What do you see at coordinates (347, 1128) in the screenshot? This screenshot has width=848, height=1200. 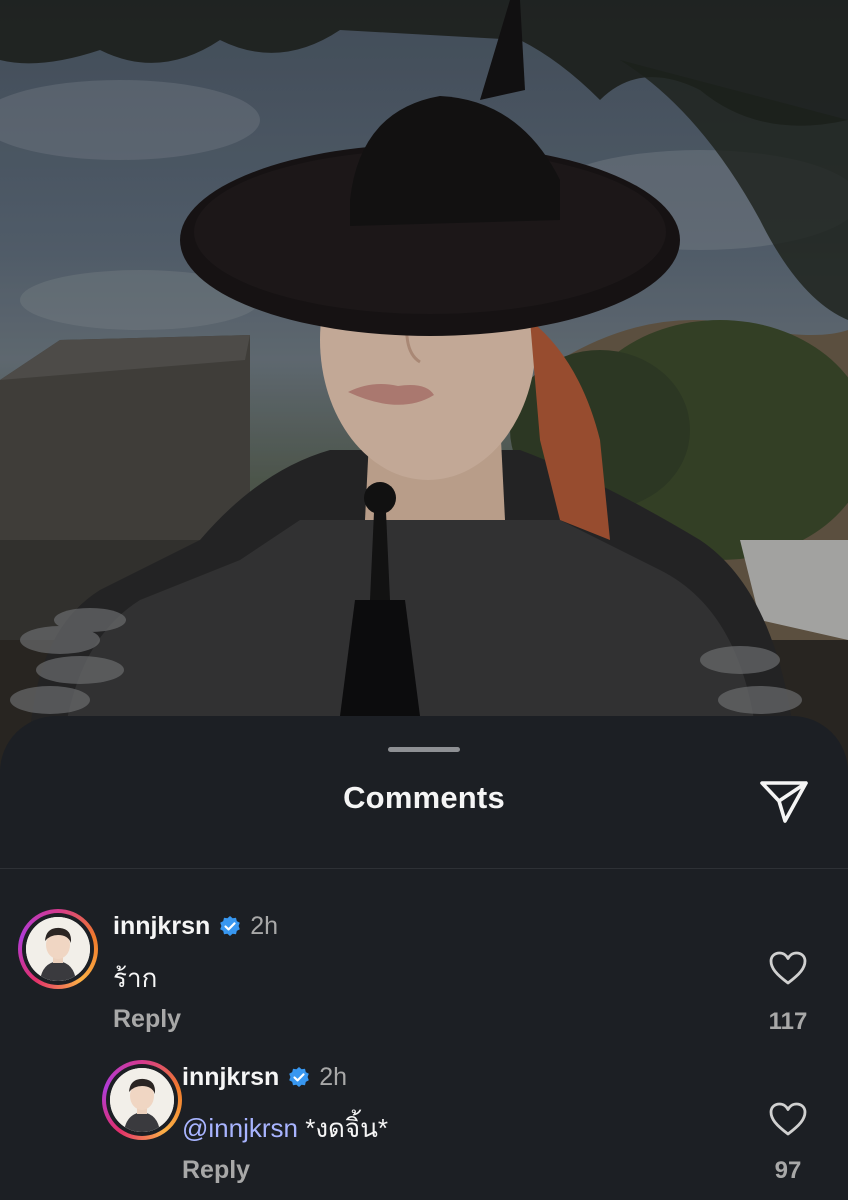 I see `comment-text: *งดจิ้น*` at bounding box center [347, 1128].